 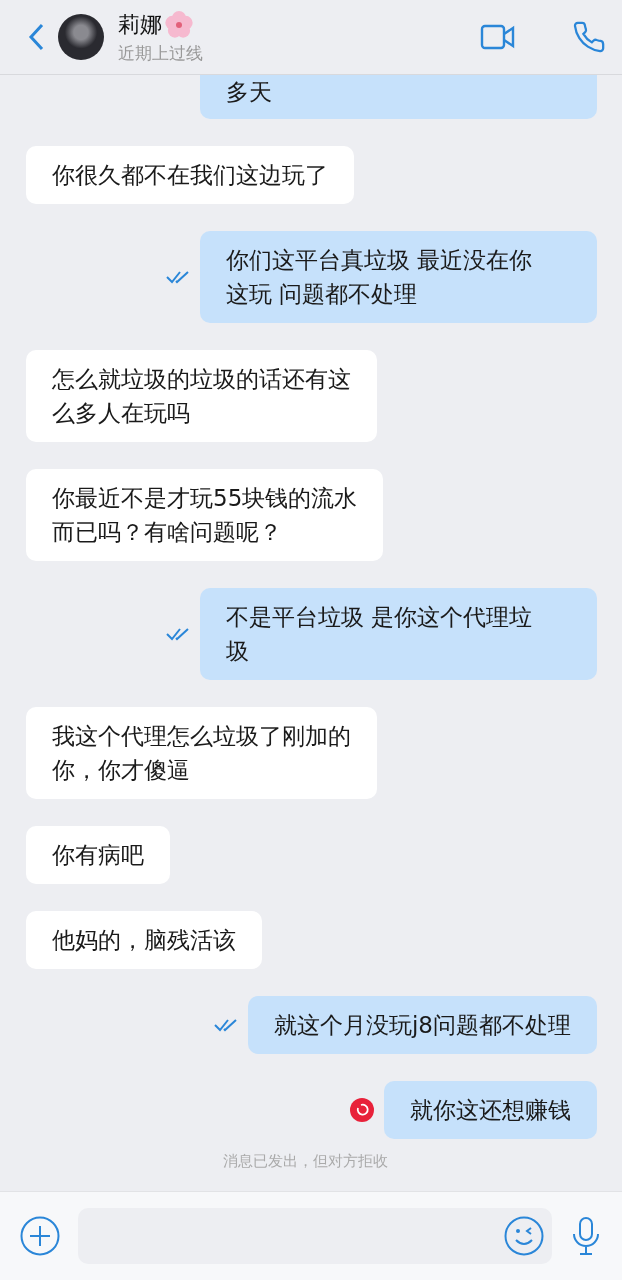 I want to click on avatar, so click(x=81, y=37).